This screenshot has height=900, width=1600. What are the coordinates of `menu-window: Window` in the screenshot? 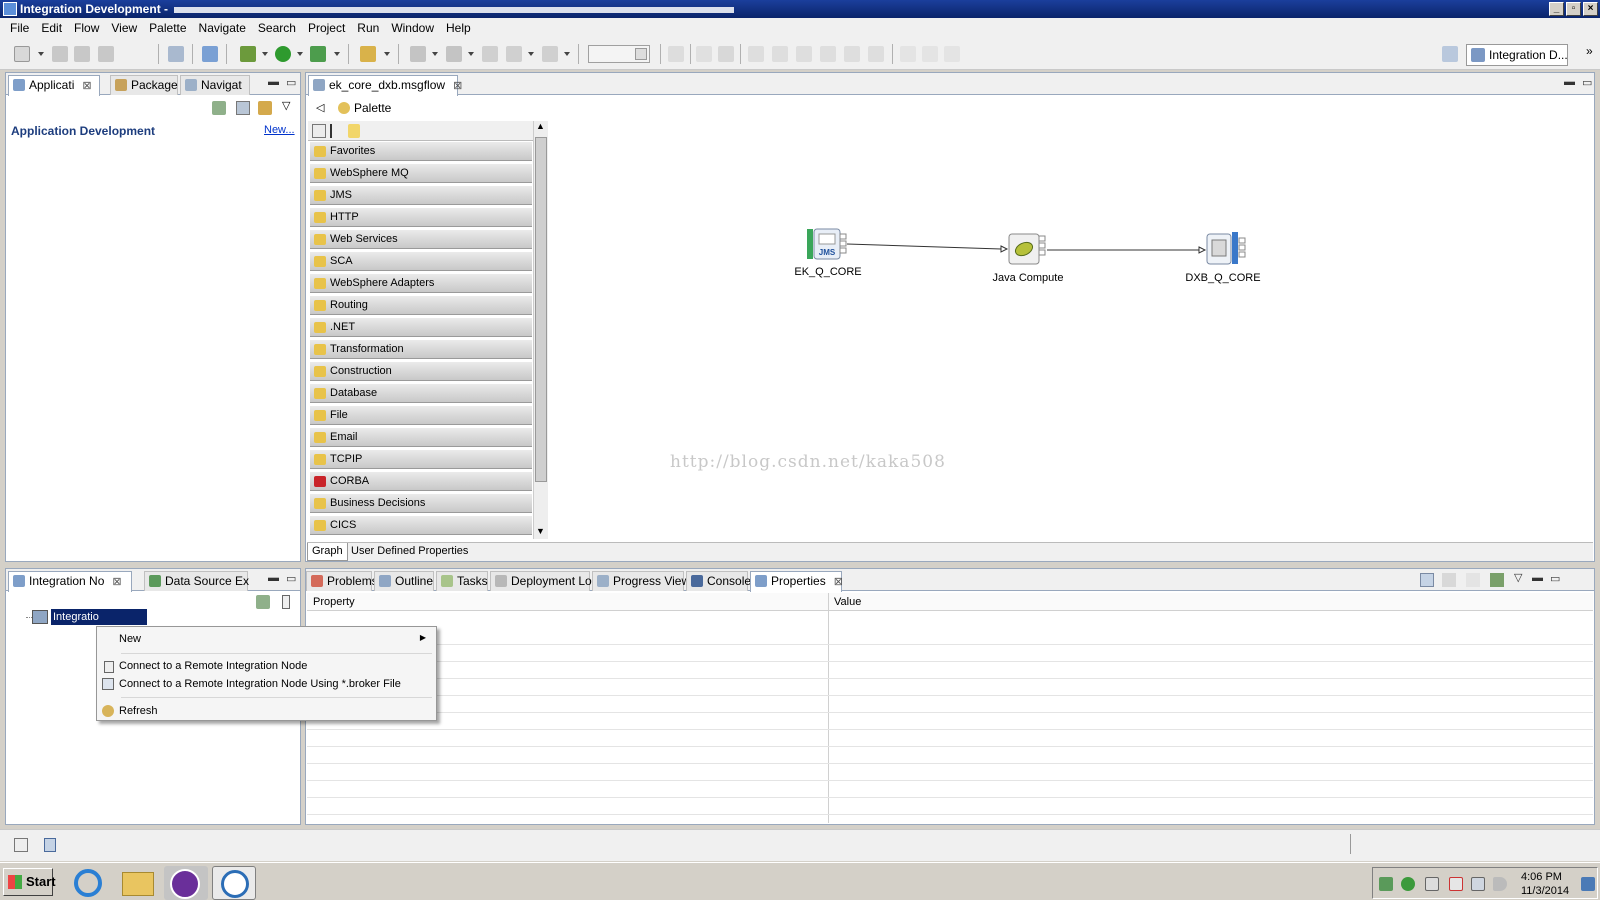 It's located at (412, 28).